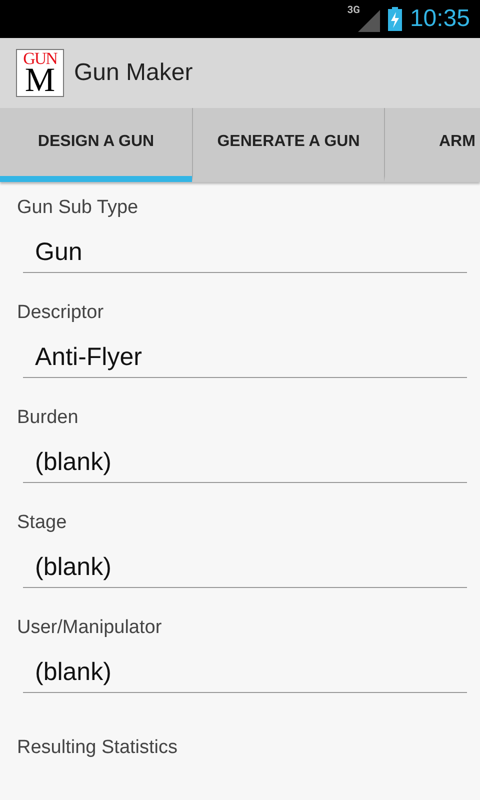  Describe the element at coordinates (395, 19) in the screenshot. I see `battery-charging-icon` at that location.